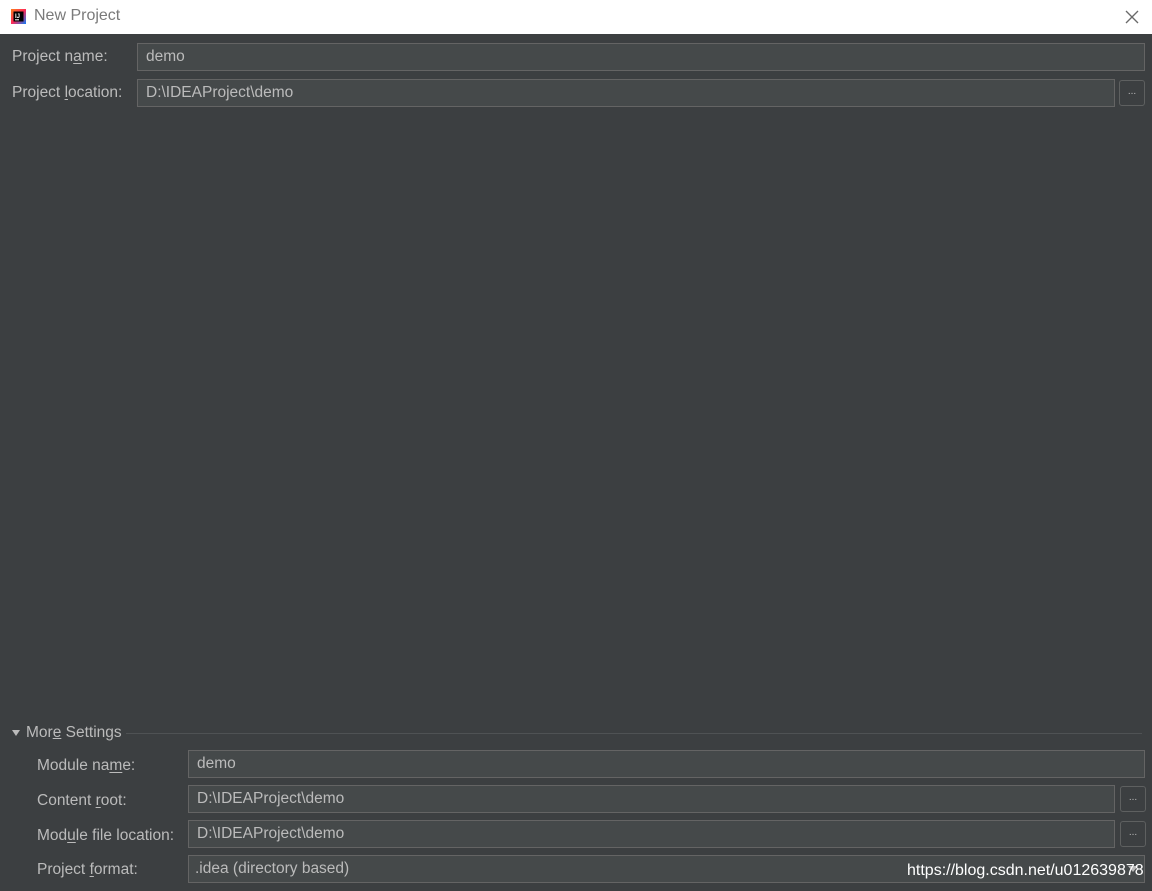 The image size is (1152, 891). What do you see at coordinates (77, 56) in the screenshot?
I see `project-name-mnemonic: a` at bounding box center [77, 56].